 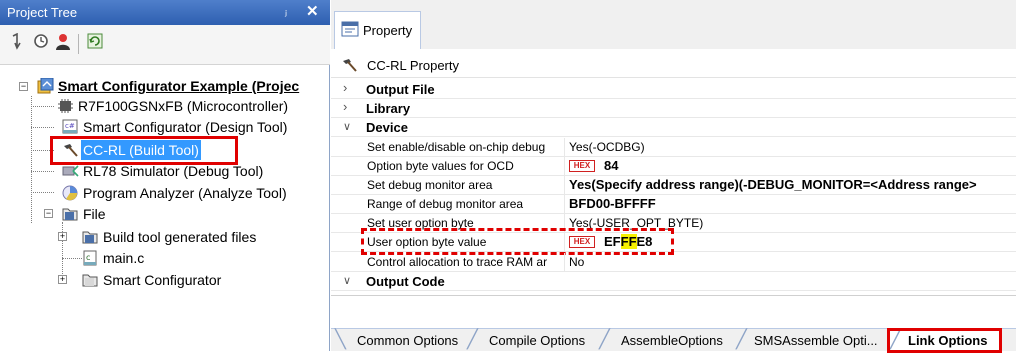 What do you see at coordinates (349, 66) in the screenshot?
I see `hammer-icon` at bounding box center [349, 66].